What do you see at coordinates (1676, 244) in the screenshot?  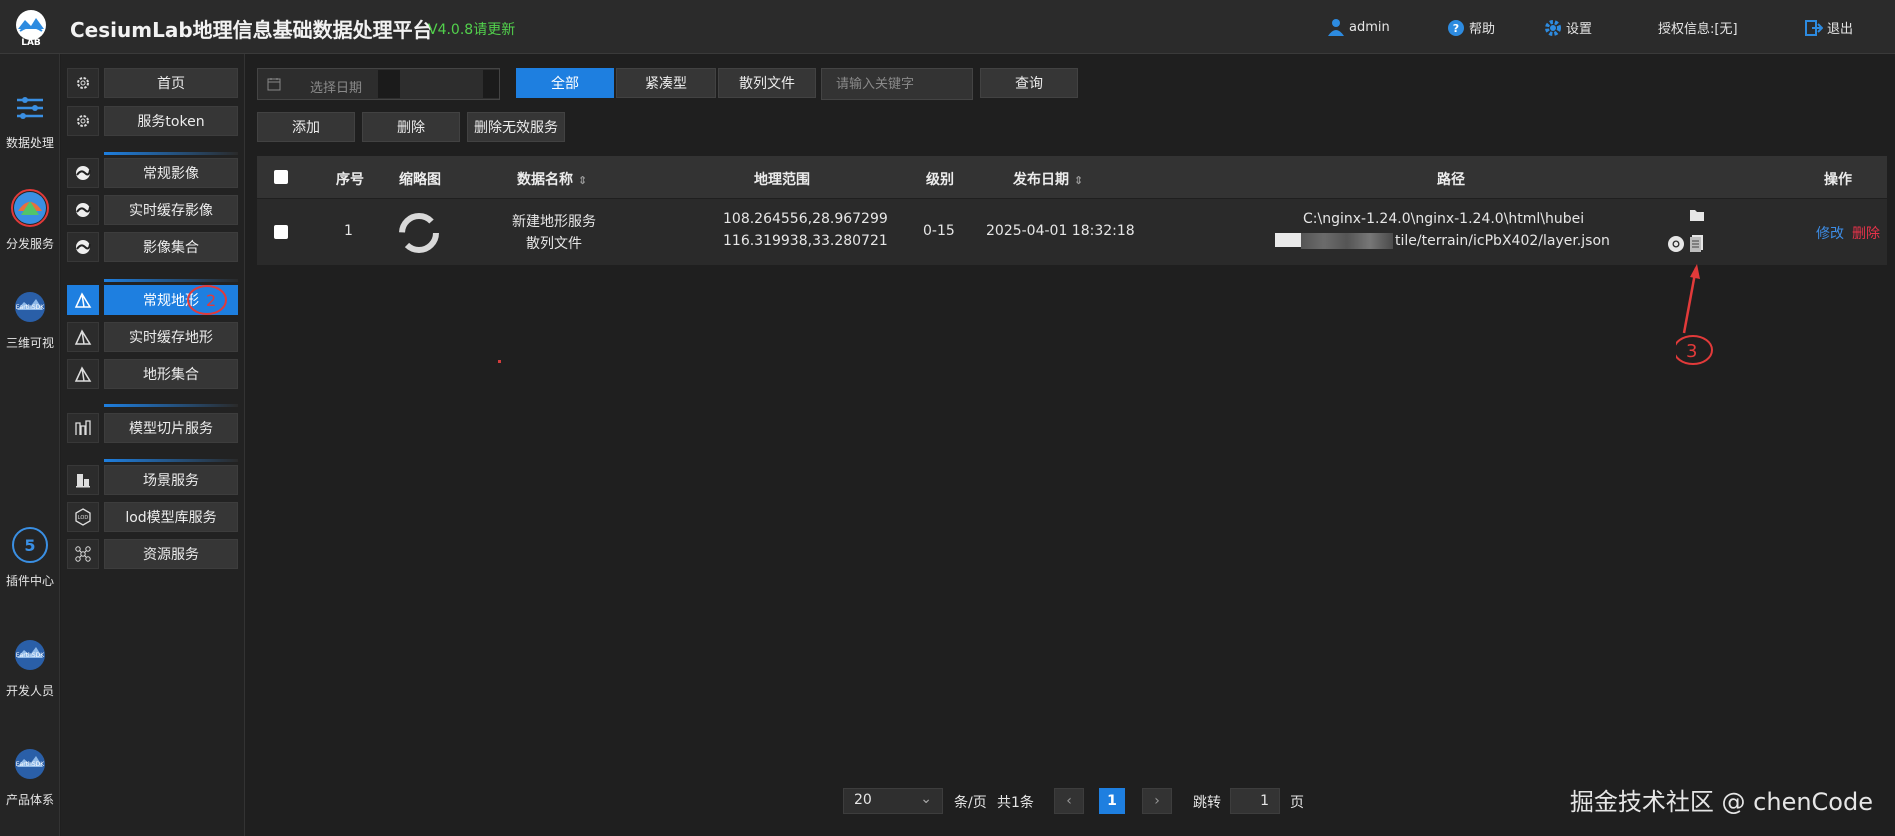 I see `chrome-icon` at bounding box center [1676, 244].